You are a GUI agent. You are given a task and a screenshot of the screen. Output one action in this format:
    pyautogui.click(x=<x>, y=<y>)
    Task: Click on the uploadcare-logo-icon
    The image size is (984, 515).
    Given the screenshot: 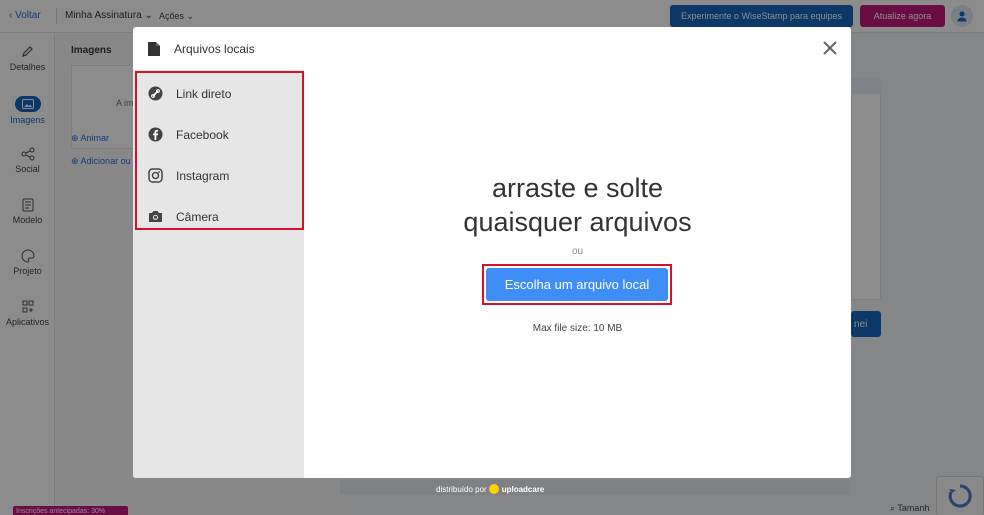 What is the action you would take?
    pyautogui.click(x=493, y=489)
    